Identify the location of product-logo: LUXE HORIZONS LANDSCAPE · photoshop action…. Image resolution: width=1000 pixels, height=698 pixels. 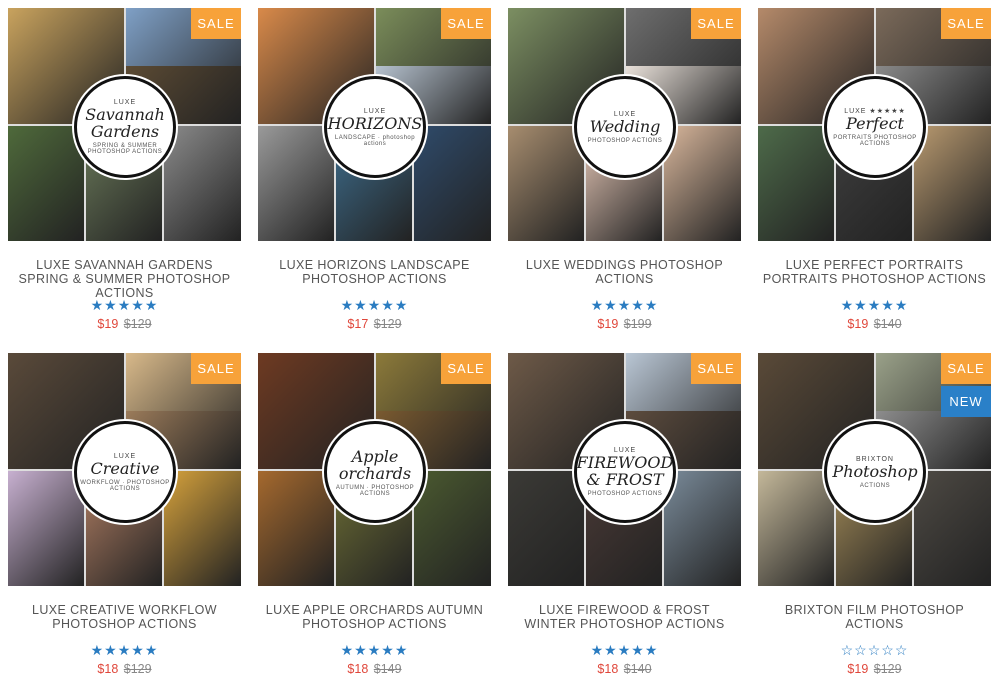
(375, 127).